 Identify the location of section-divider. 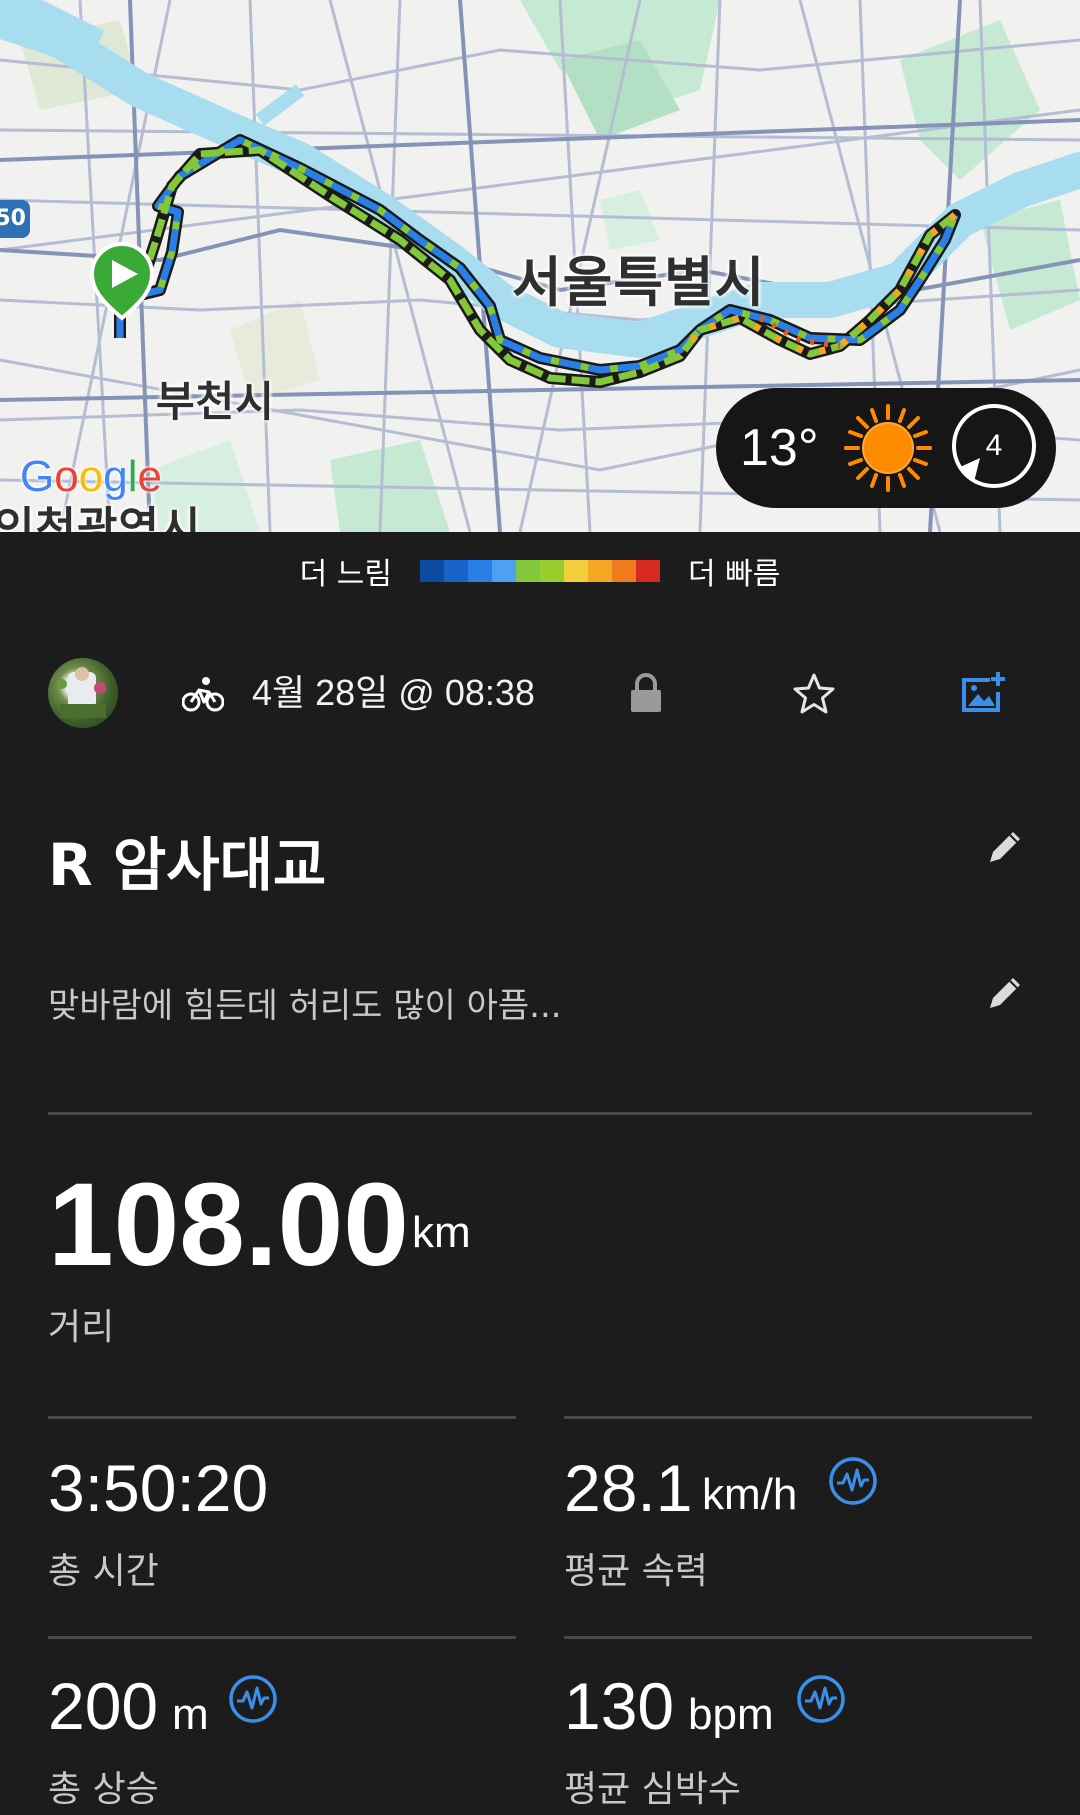
(540, 1113).